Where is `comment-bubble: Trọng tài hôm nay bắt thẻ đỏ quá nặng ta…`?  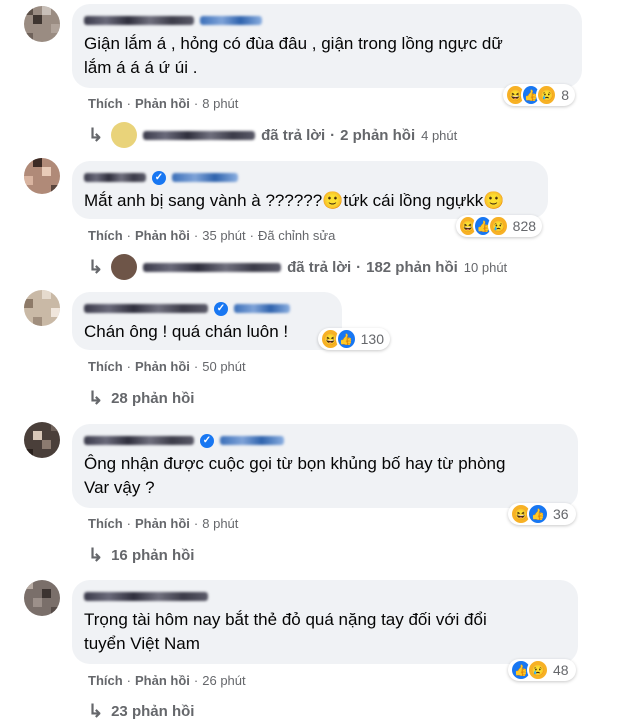 comment-bubble: Trọng tài hôm nay bắt thẻ đỏ quá nặng ta… is located at coordinates (325, 622).